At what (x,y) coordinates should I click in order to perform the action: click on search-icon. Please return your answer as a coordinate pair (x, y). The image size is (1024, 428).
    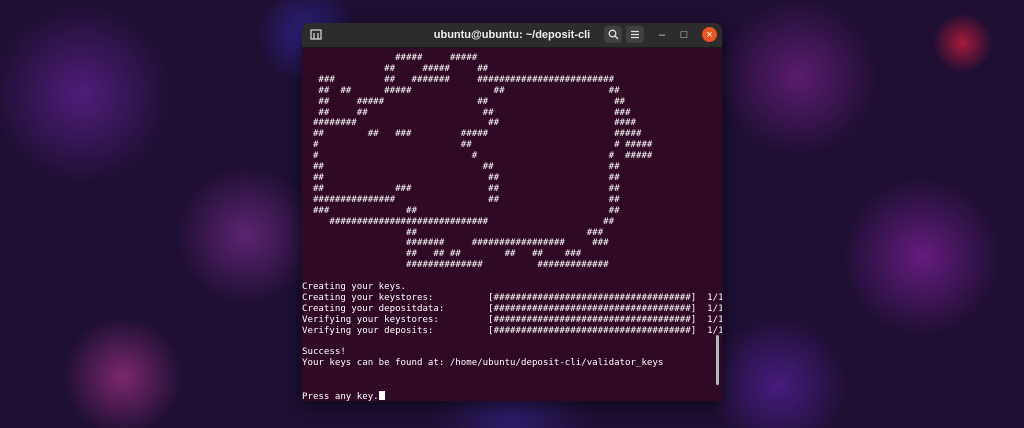
    Looking at the image, I should click on (613, 34).